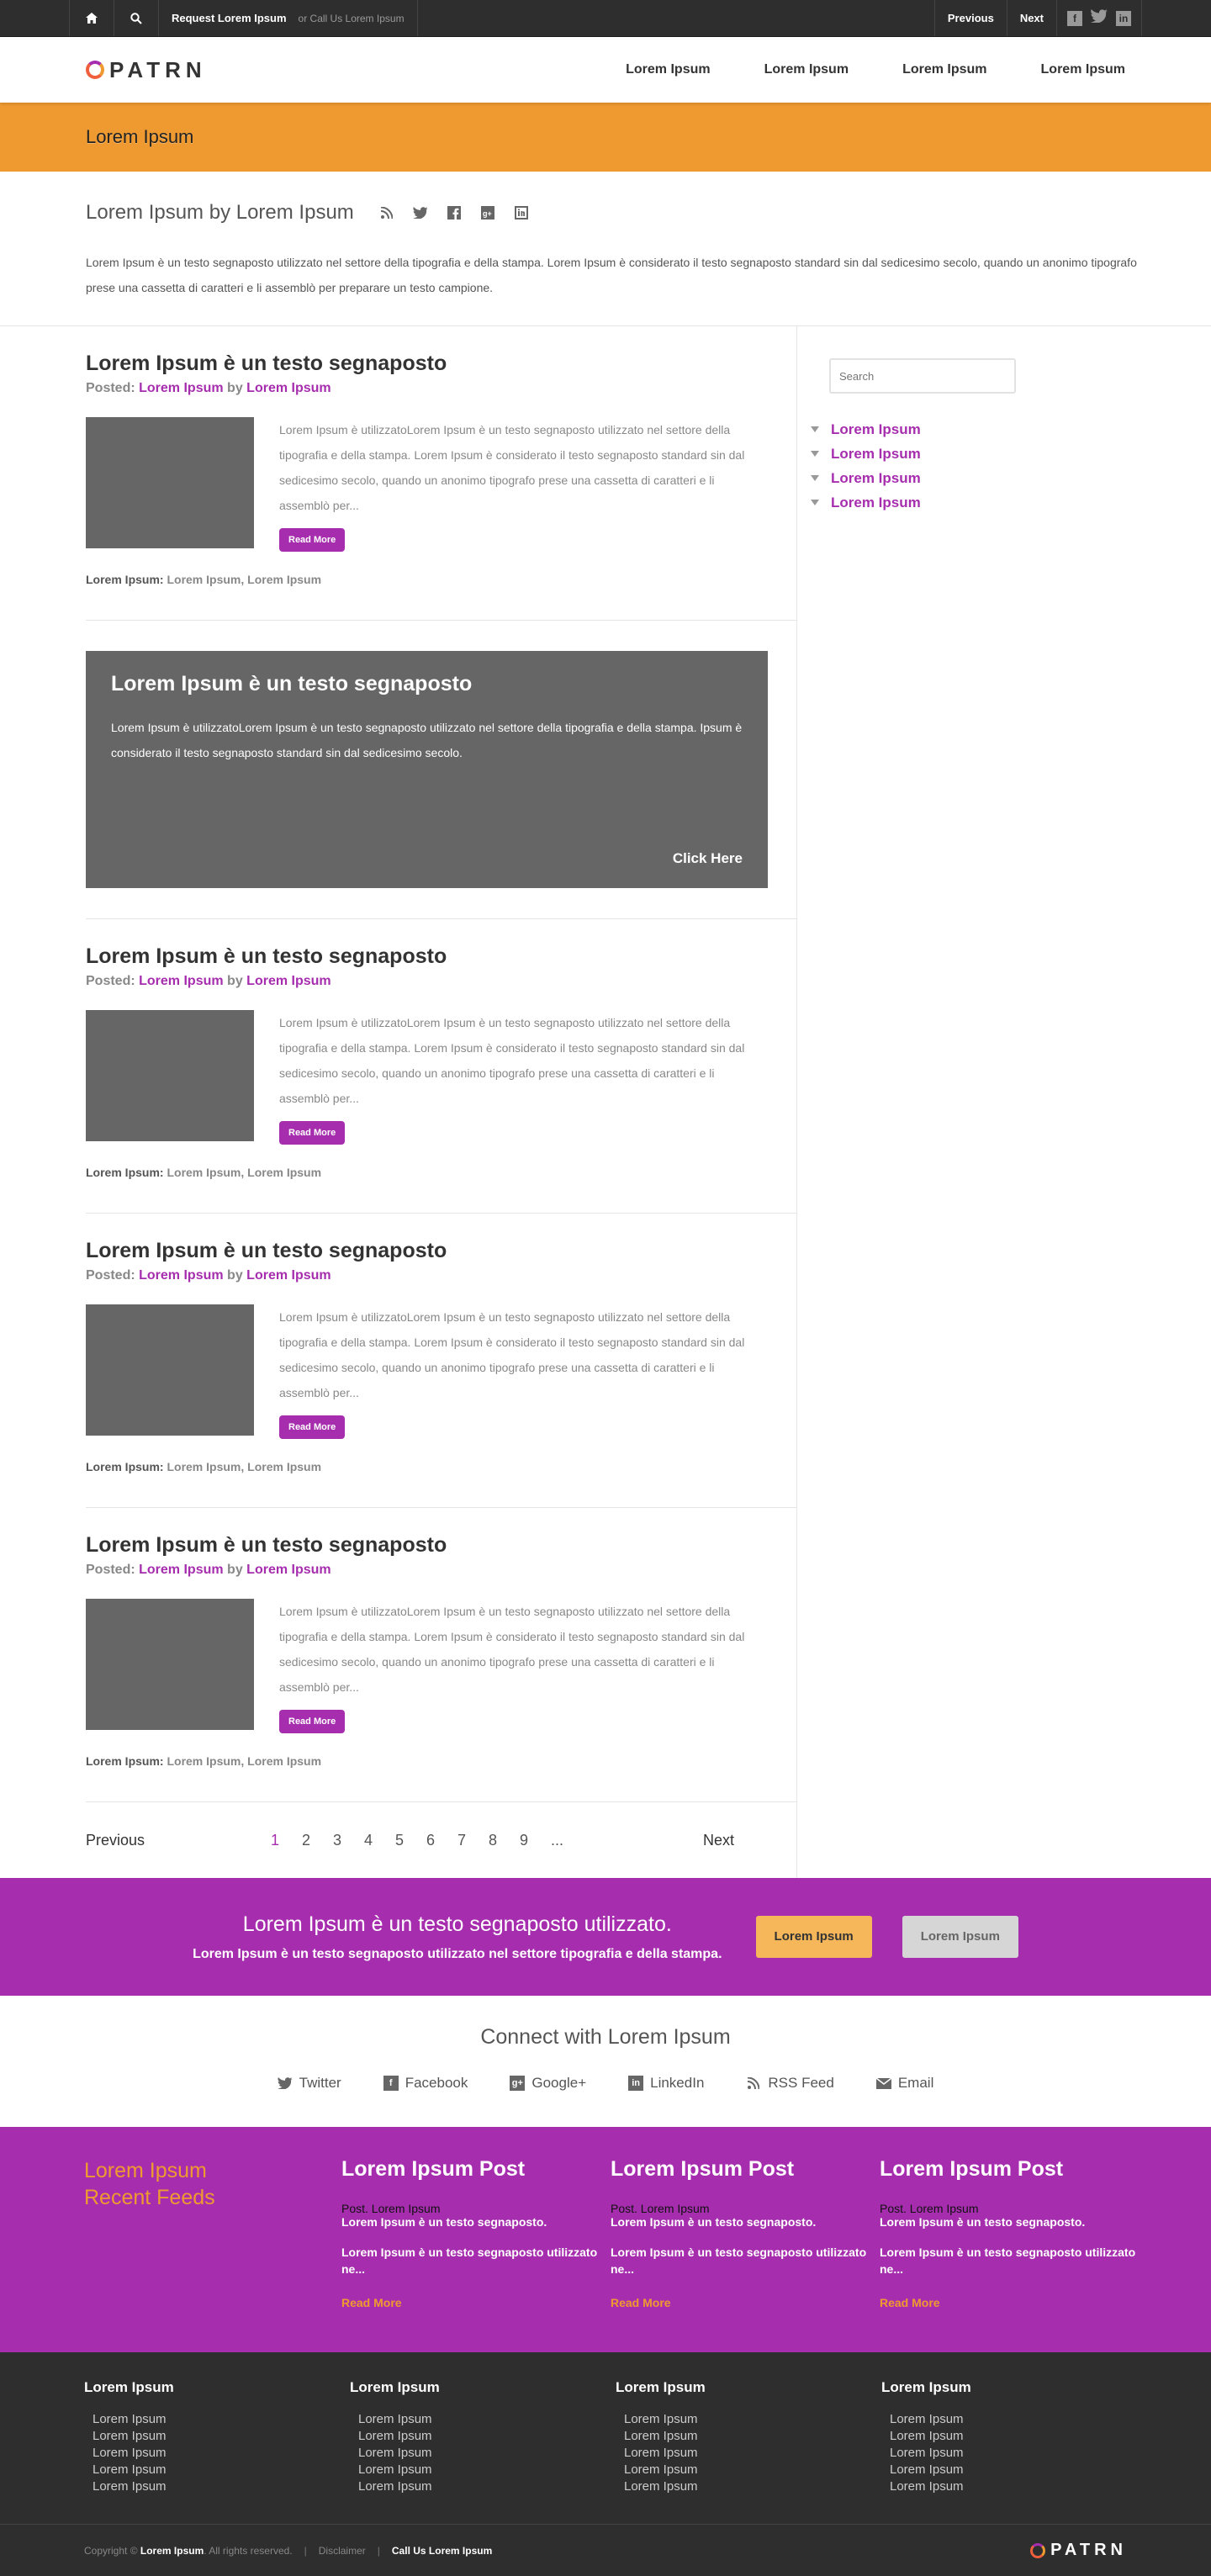 This screenshot has width=1211, height=2576. Describe the element at coordinates (1031, 18) in the screenshot. I see `next-link: Next` at that location.